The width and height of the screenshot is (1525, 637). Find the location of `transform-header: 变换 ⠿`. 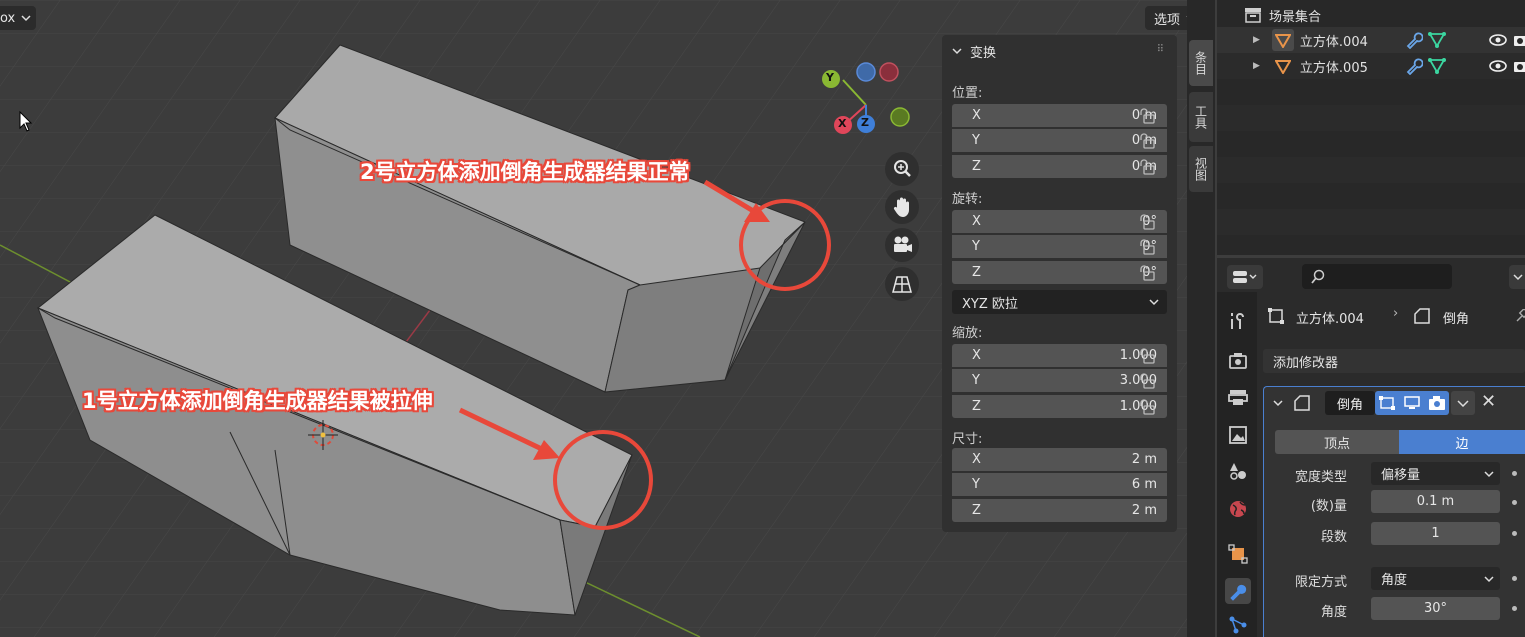

transform-header: 变换 ⠿ is located at coordinates (1059, 51).